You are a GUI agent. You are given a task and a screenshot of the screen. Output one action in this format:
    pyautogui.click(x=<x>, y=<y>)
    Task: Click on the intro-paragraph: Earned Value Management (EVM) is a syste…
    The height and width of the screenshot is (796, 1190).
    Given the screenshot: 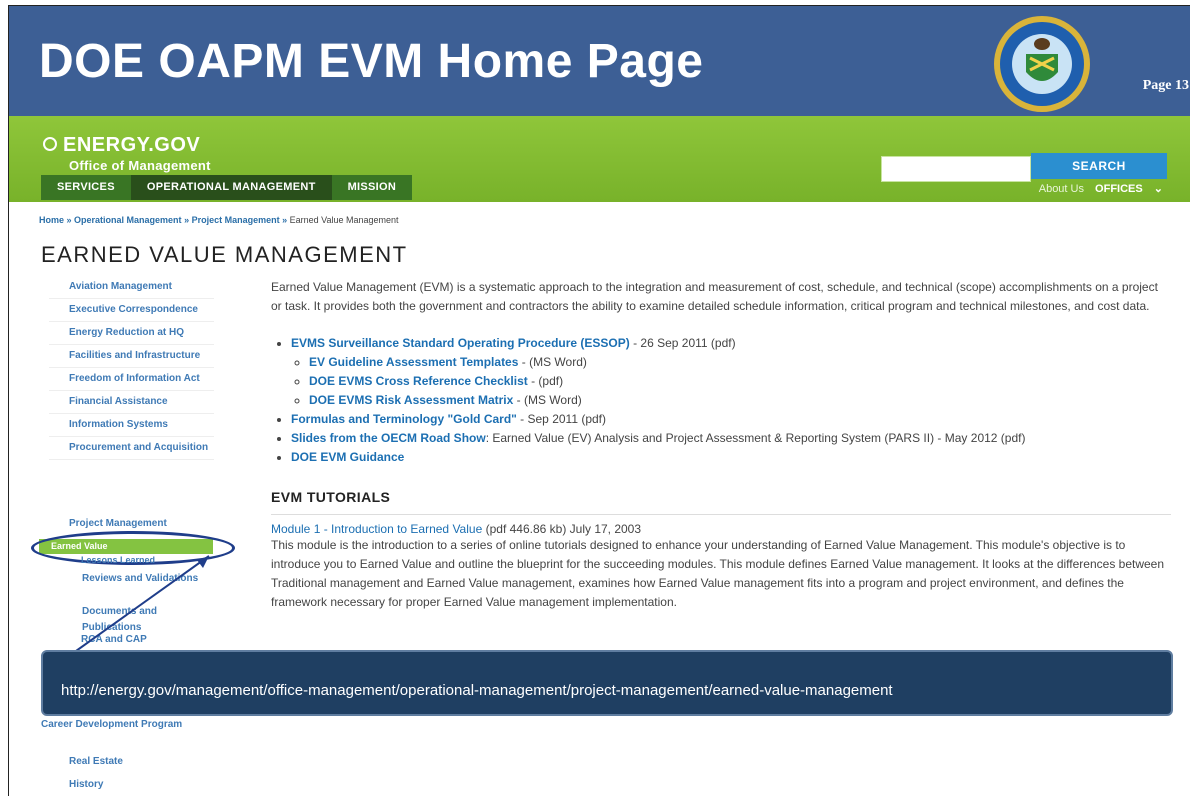 What is the action you would take?
    pyautogui.click(x=714, y=296)
    